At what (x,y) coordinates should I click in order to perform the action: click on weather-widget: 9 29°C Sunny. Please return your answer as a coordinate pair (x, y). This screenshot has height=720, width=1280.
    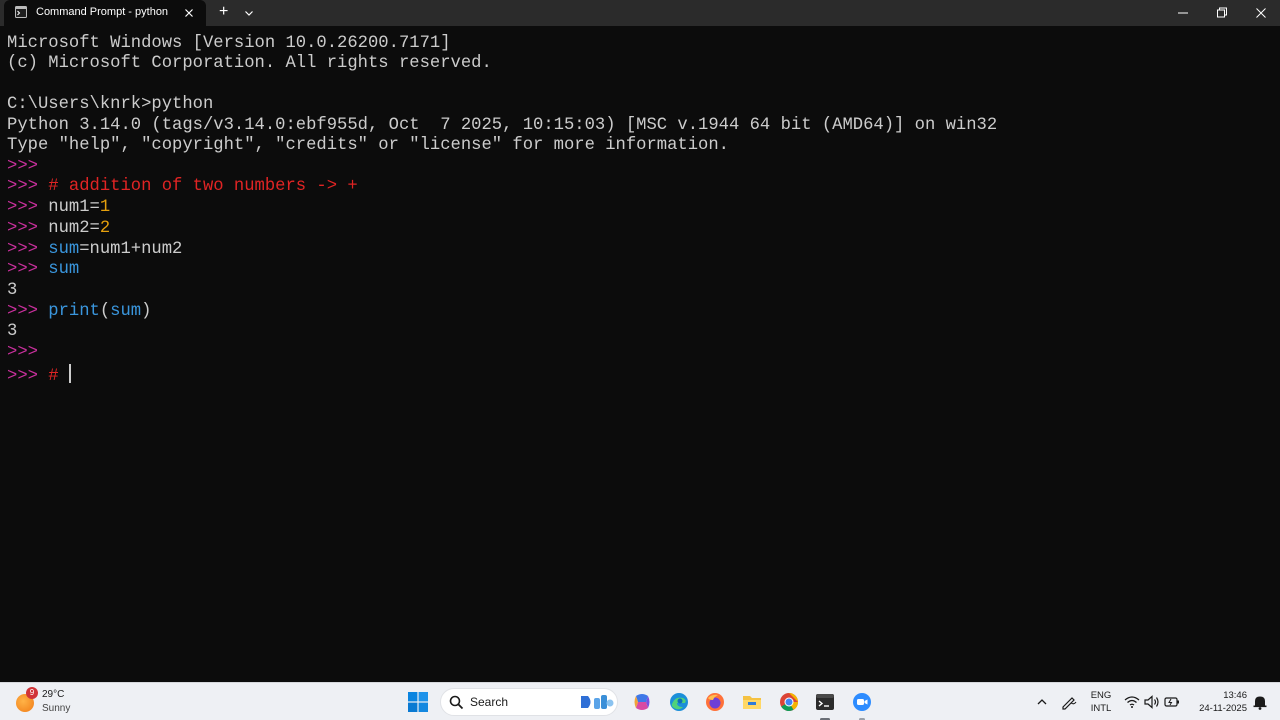
    Looking at the image, I should click on (54, 702).